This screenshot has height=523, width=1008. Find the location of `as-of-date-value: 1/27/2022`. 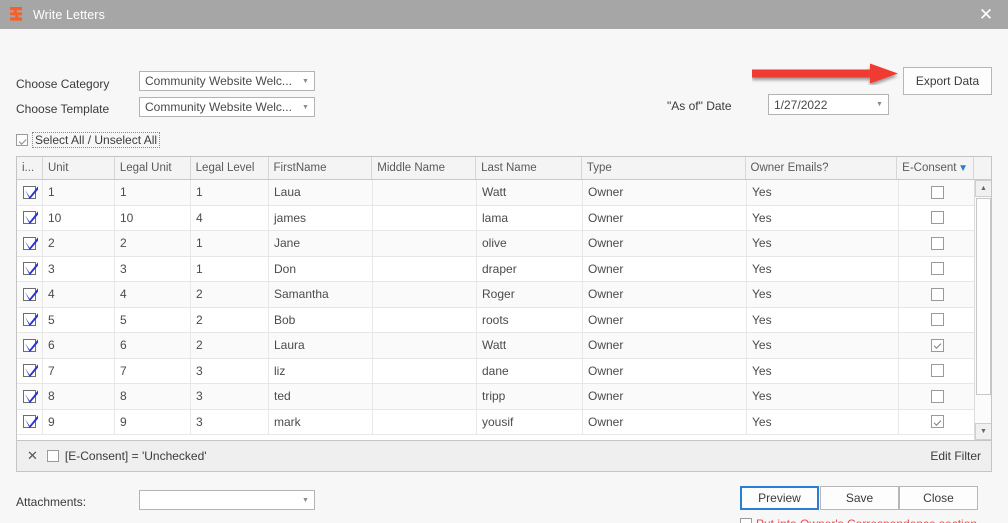

as-of-date-value: 1/27/2022 is located at coordinates (801, 104).